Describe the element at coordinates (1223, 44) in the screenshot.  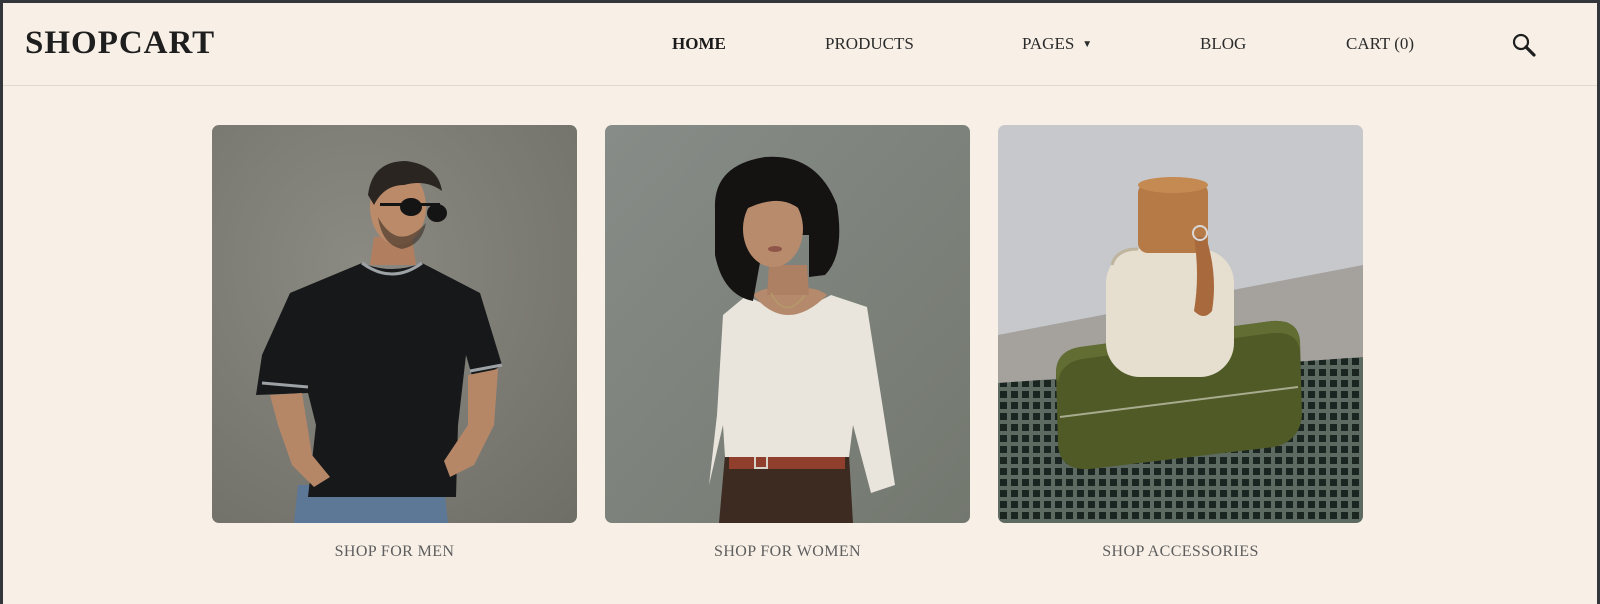
I see `nav-blog: BLOG` at that location.